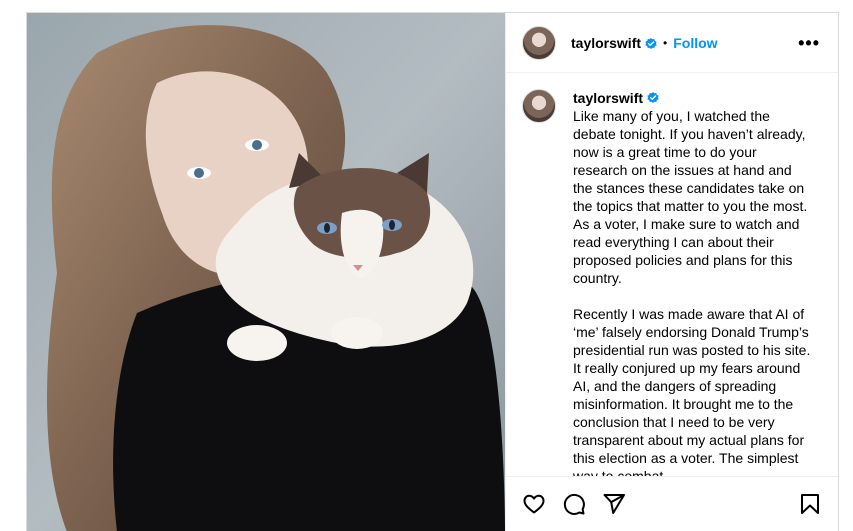 The image size is (853, 531). What do you see at coordinates (606, 43) in the screenshot?
I see `post-author-username: taylorswift` at bounding box center [606, 43].